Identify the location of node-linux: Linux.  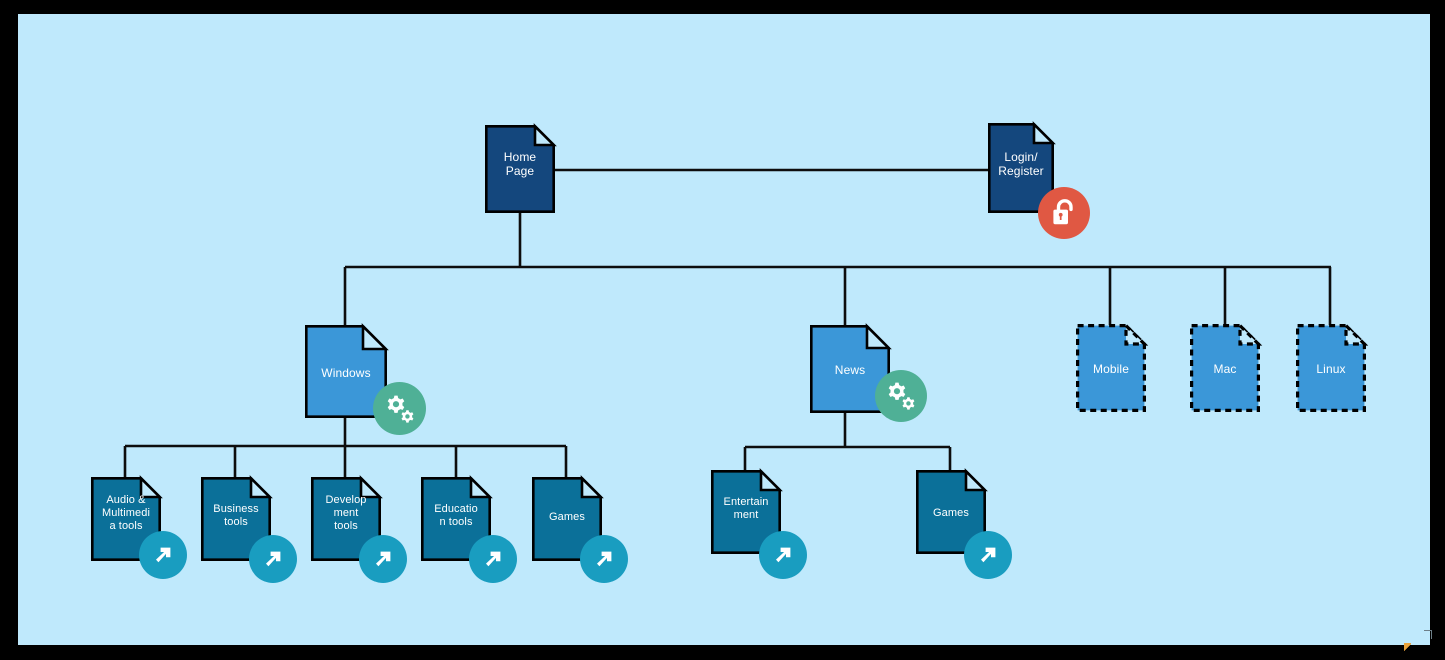
(1332, 366).